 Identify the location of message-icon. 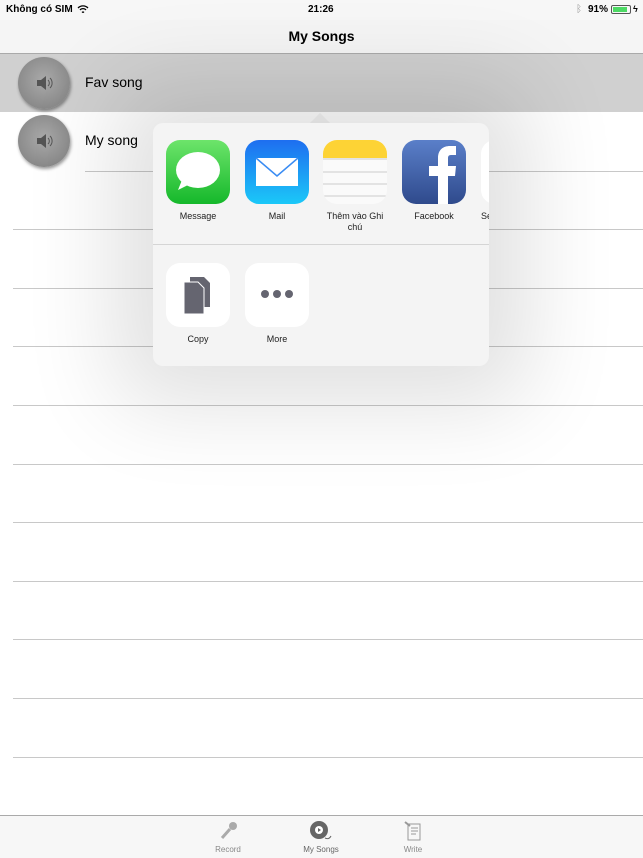
(198, 172).